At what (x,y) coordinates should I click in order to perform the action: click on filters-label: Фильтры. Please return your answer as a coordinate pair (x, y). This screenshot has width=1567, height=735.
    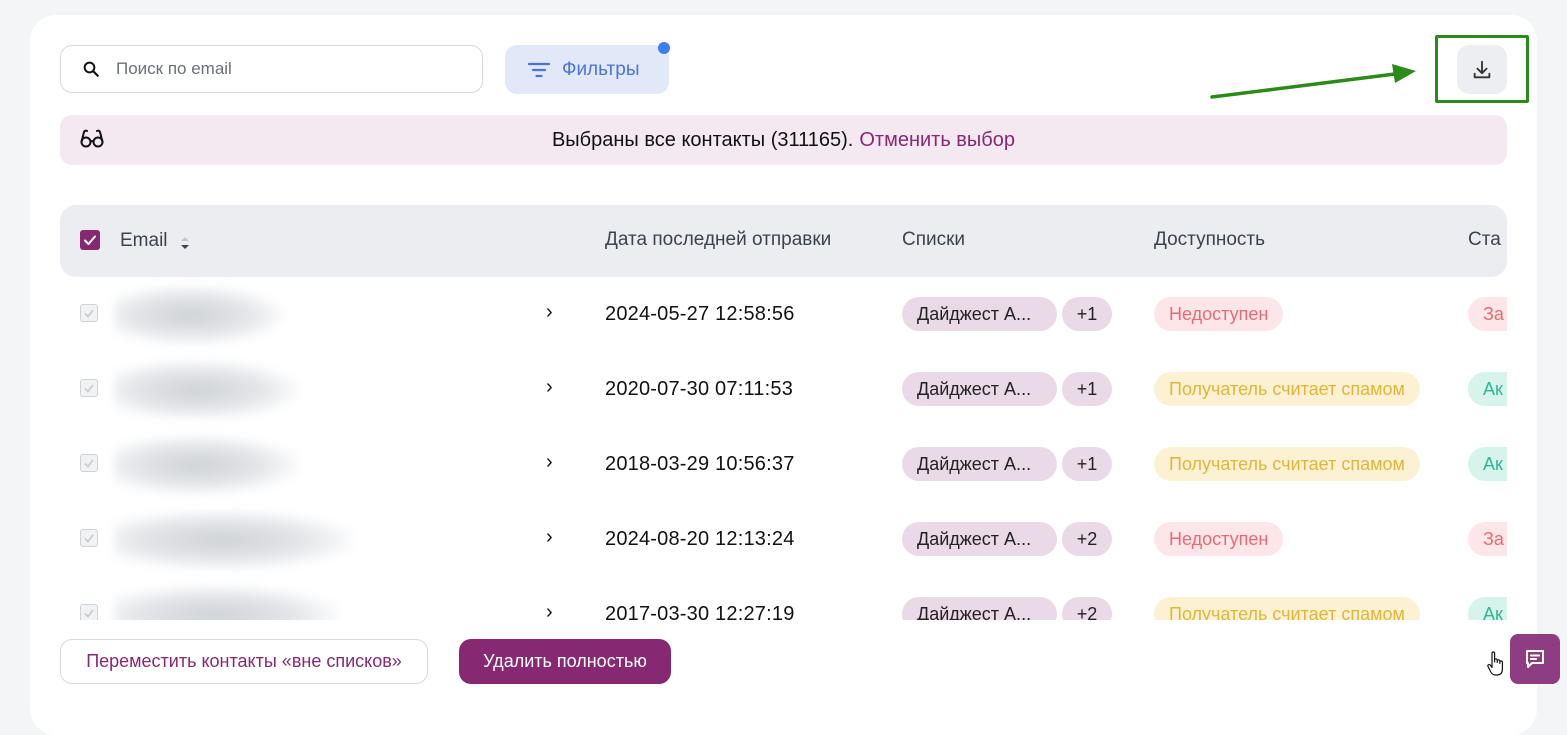
    Looking at the image, I should click on (601, 69).